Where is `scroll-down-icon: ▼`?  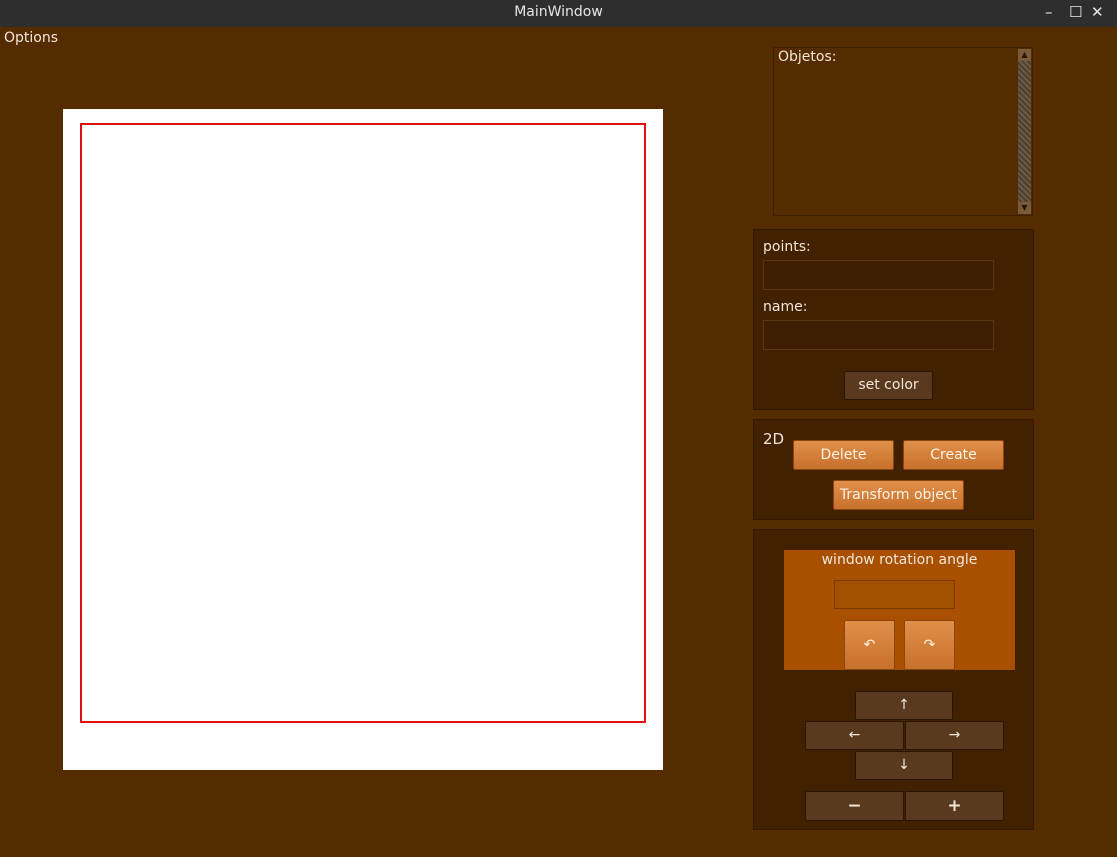 scroll-down-icon: ▼ is located at coordinates (1024, 208).